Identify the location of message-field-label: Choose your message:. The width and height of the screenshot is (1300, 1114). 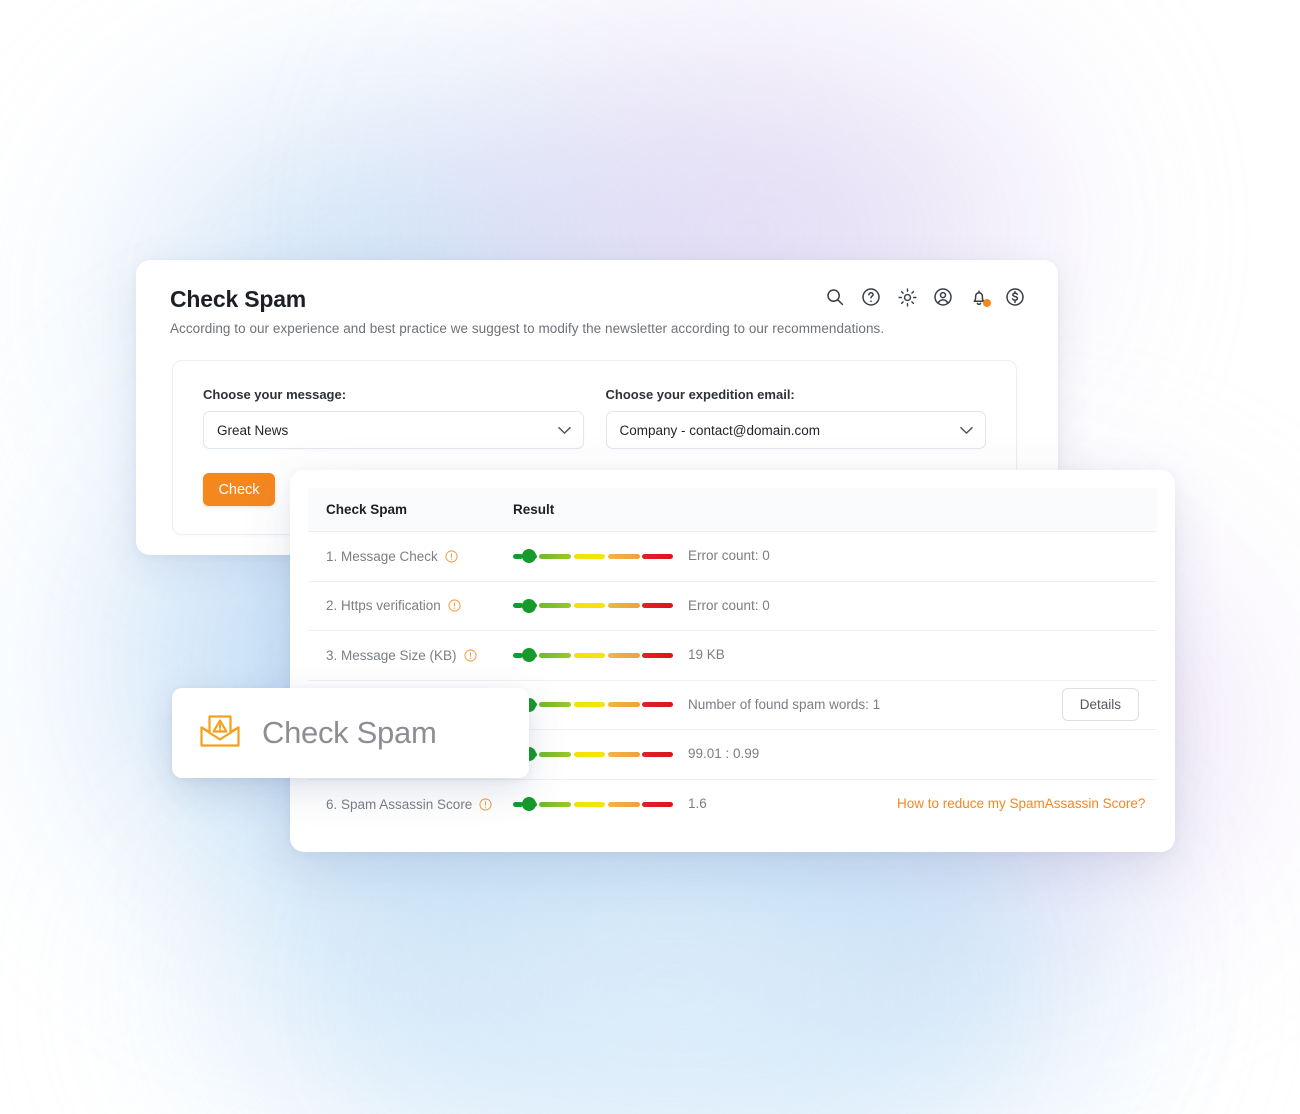
(275, 394).